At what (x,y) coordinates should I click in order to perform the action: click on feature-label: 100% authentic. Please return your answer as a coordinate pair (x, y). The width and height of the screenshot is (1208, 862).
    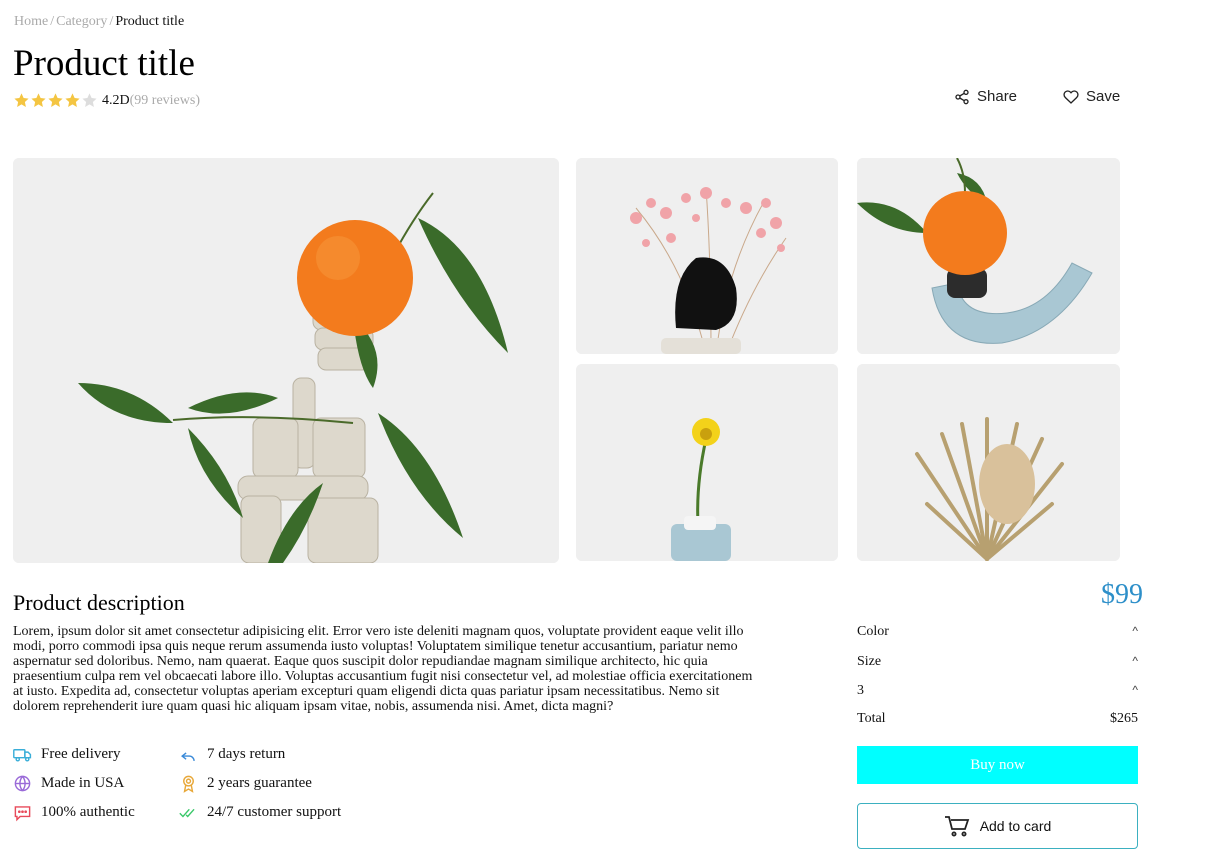
    Looking at the image, I should click on (88, 812).